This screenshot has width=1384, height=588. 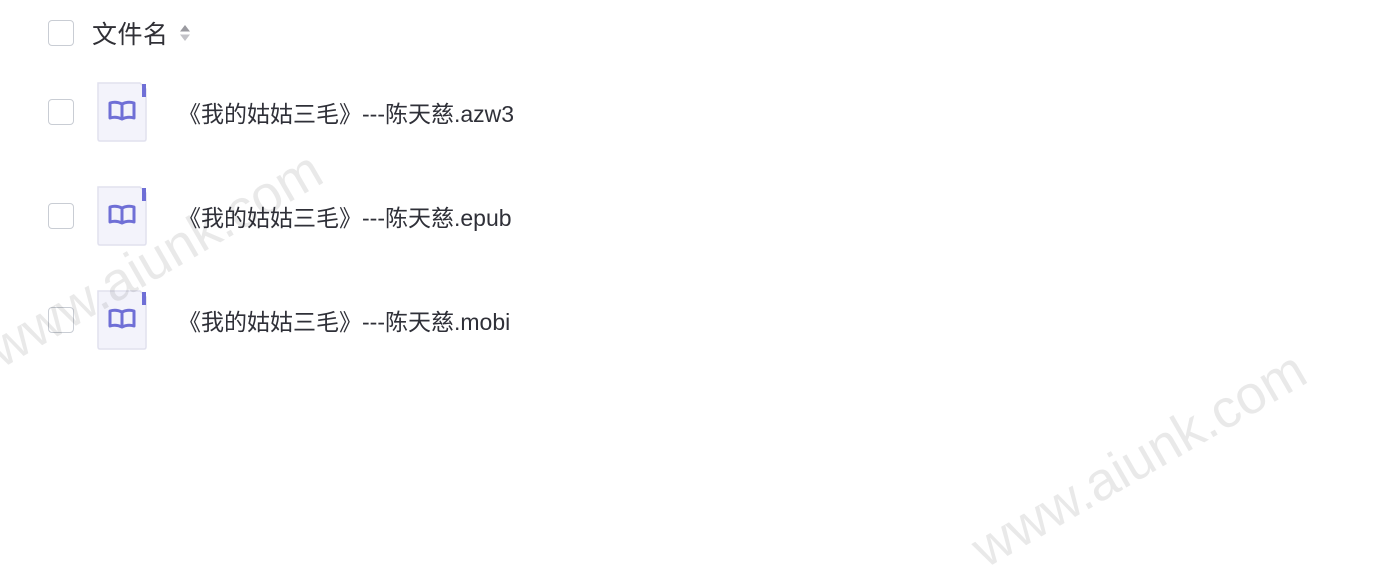 What do you see at coordinates (346, 112) in the screenshot?
I see `file-name: 《我的姑姑三毛》---陈天慈.azw3` at bounding box center [346, 112].